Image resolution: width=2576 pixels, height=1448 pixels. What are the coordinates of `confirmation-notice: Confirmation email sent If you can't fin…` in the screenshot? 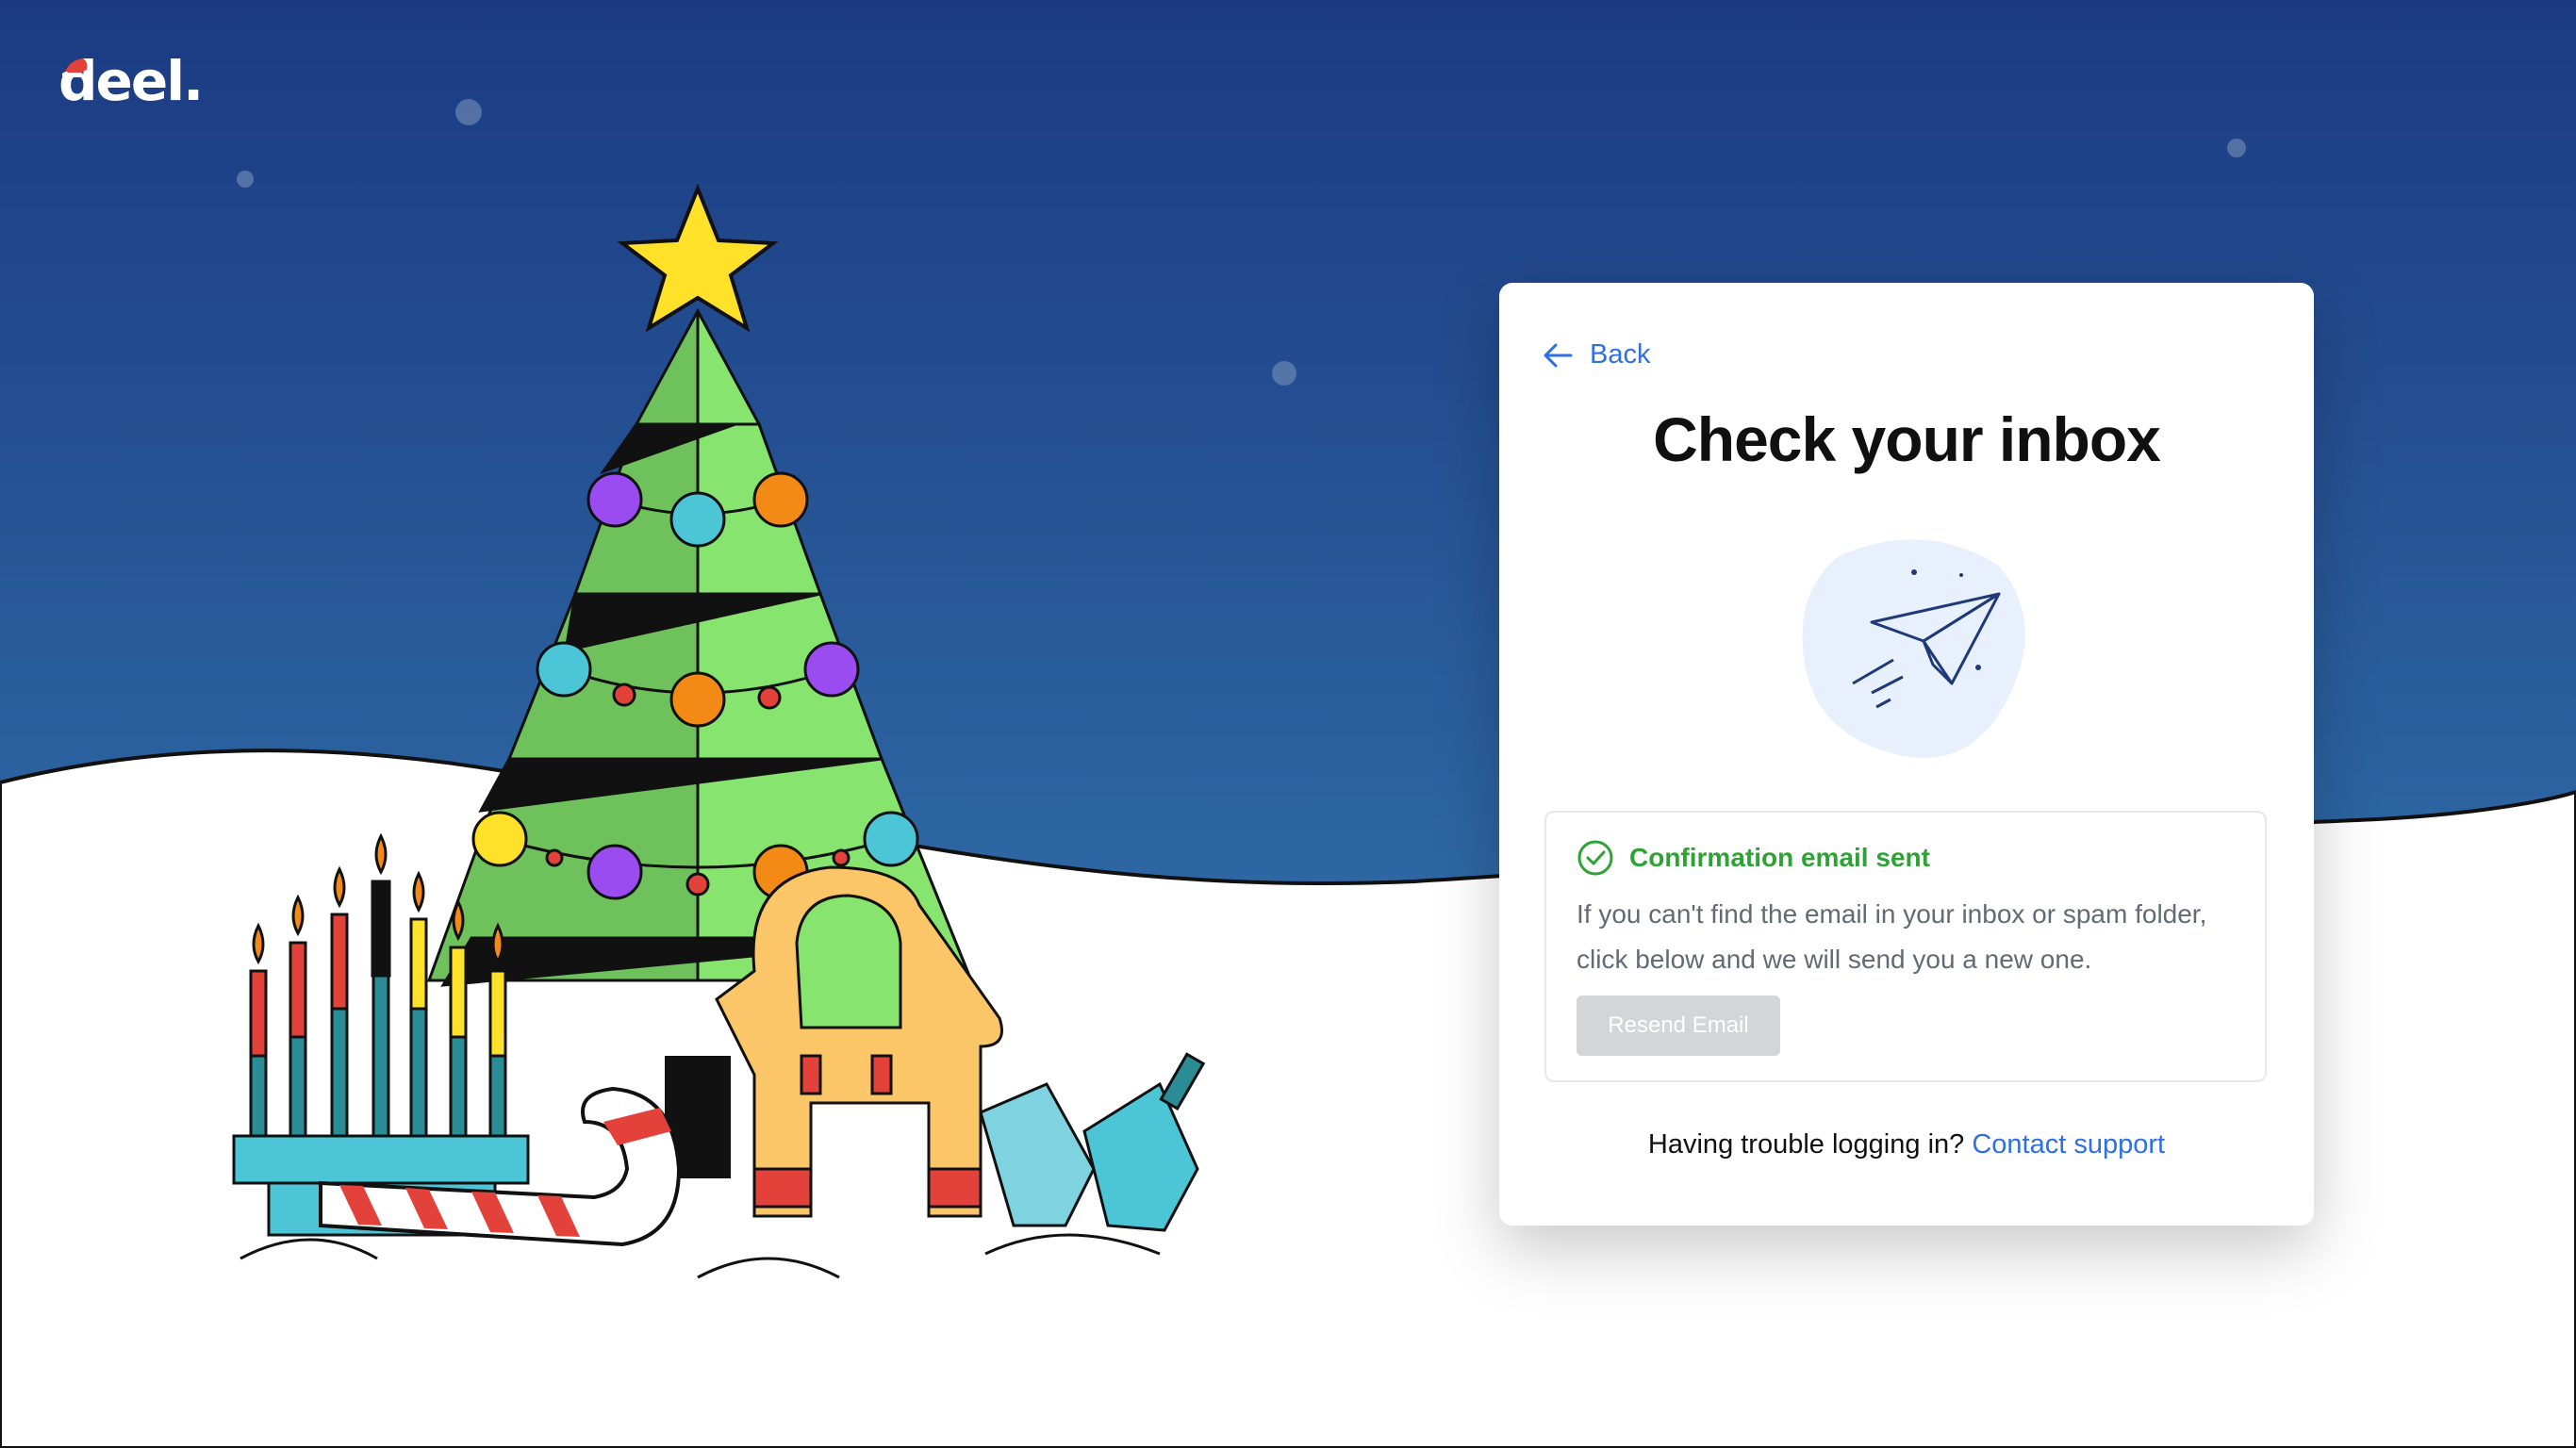 It's located at (1905, 946).